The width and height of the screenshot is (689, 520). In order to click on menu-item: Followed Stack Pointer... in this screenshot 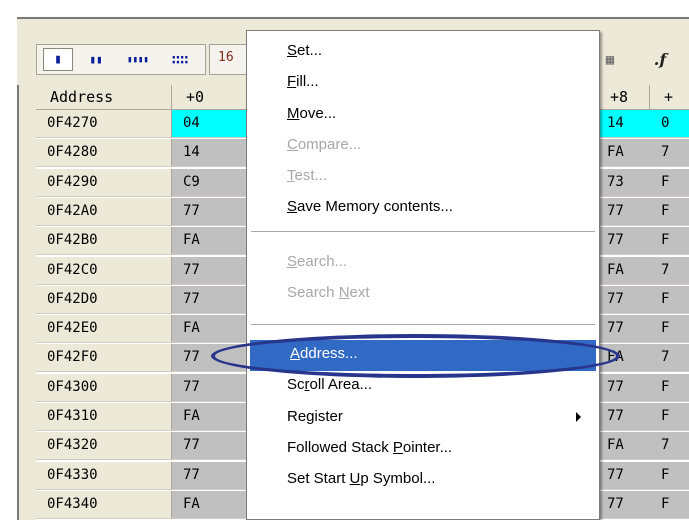, I will do `click(423, 449)`.